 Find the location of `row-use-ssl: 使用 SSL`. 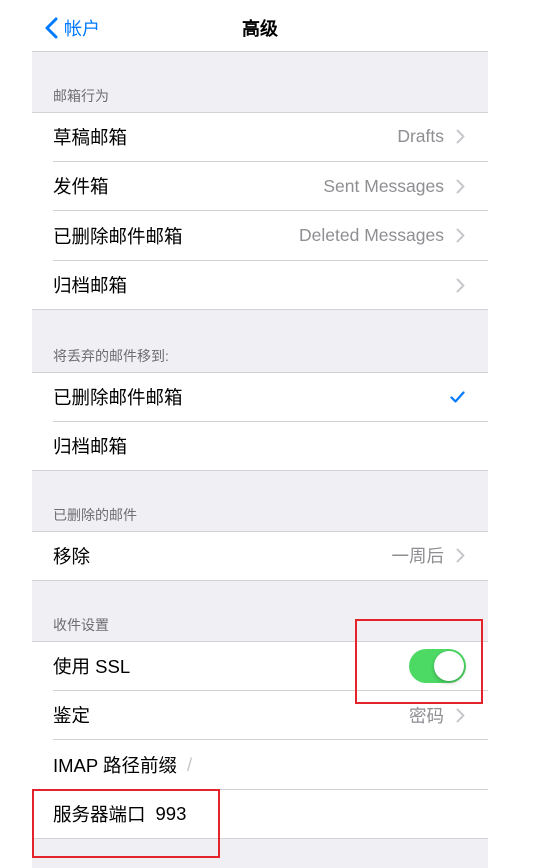

row-use-ssl: 使用 SSL is located at coordinates (260, 666).